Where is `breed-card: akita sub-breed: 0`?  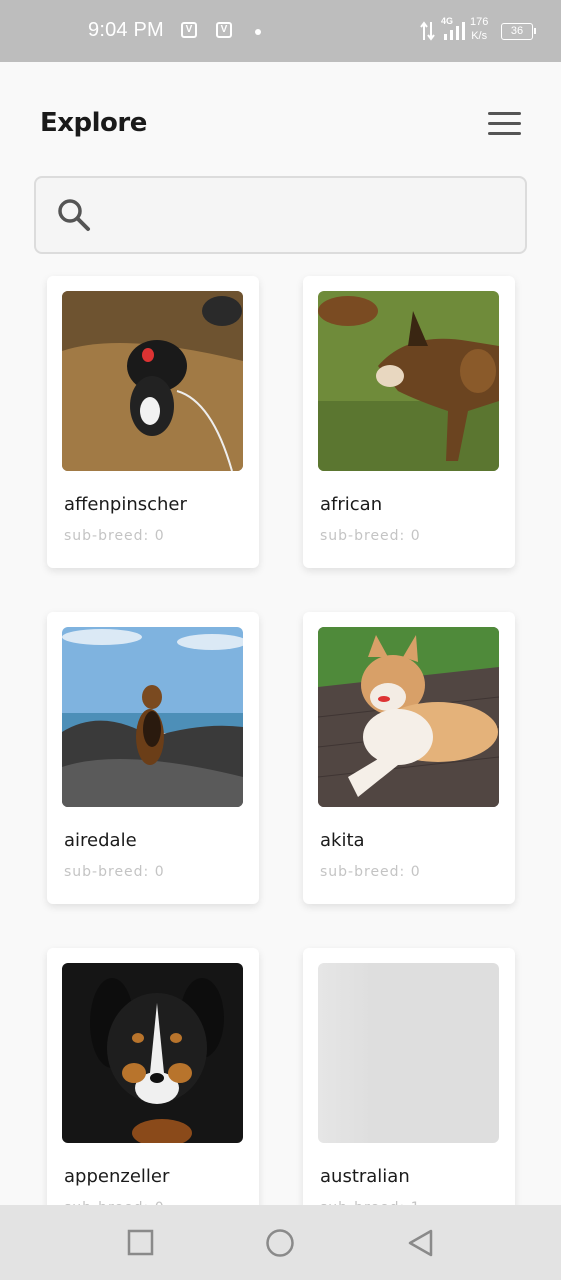
breed-card: akita sub-breed: 0 is located at coordinates (409, 758).